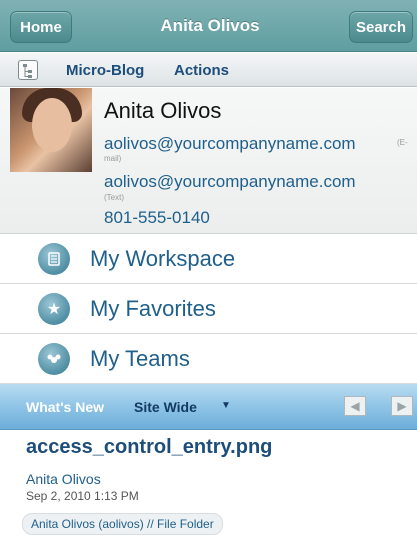 This screenshot has height=542, width=417. Describe the element at coordinates (149, 447) in the screenshot. I see `feed-item-title: access_control_entry.png` at that location.